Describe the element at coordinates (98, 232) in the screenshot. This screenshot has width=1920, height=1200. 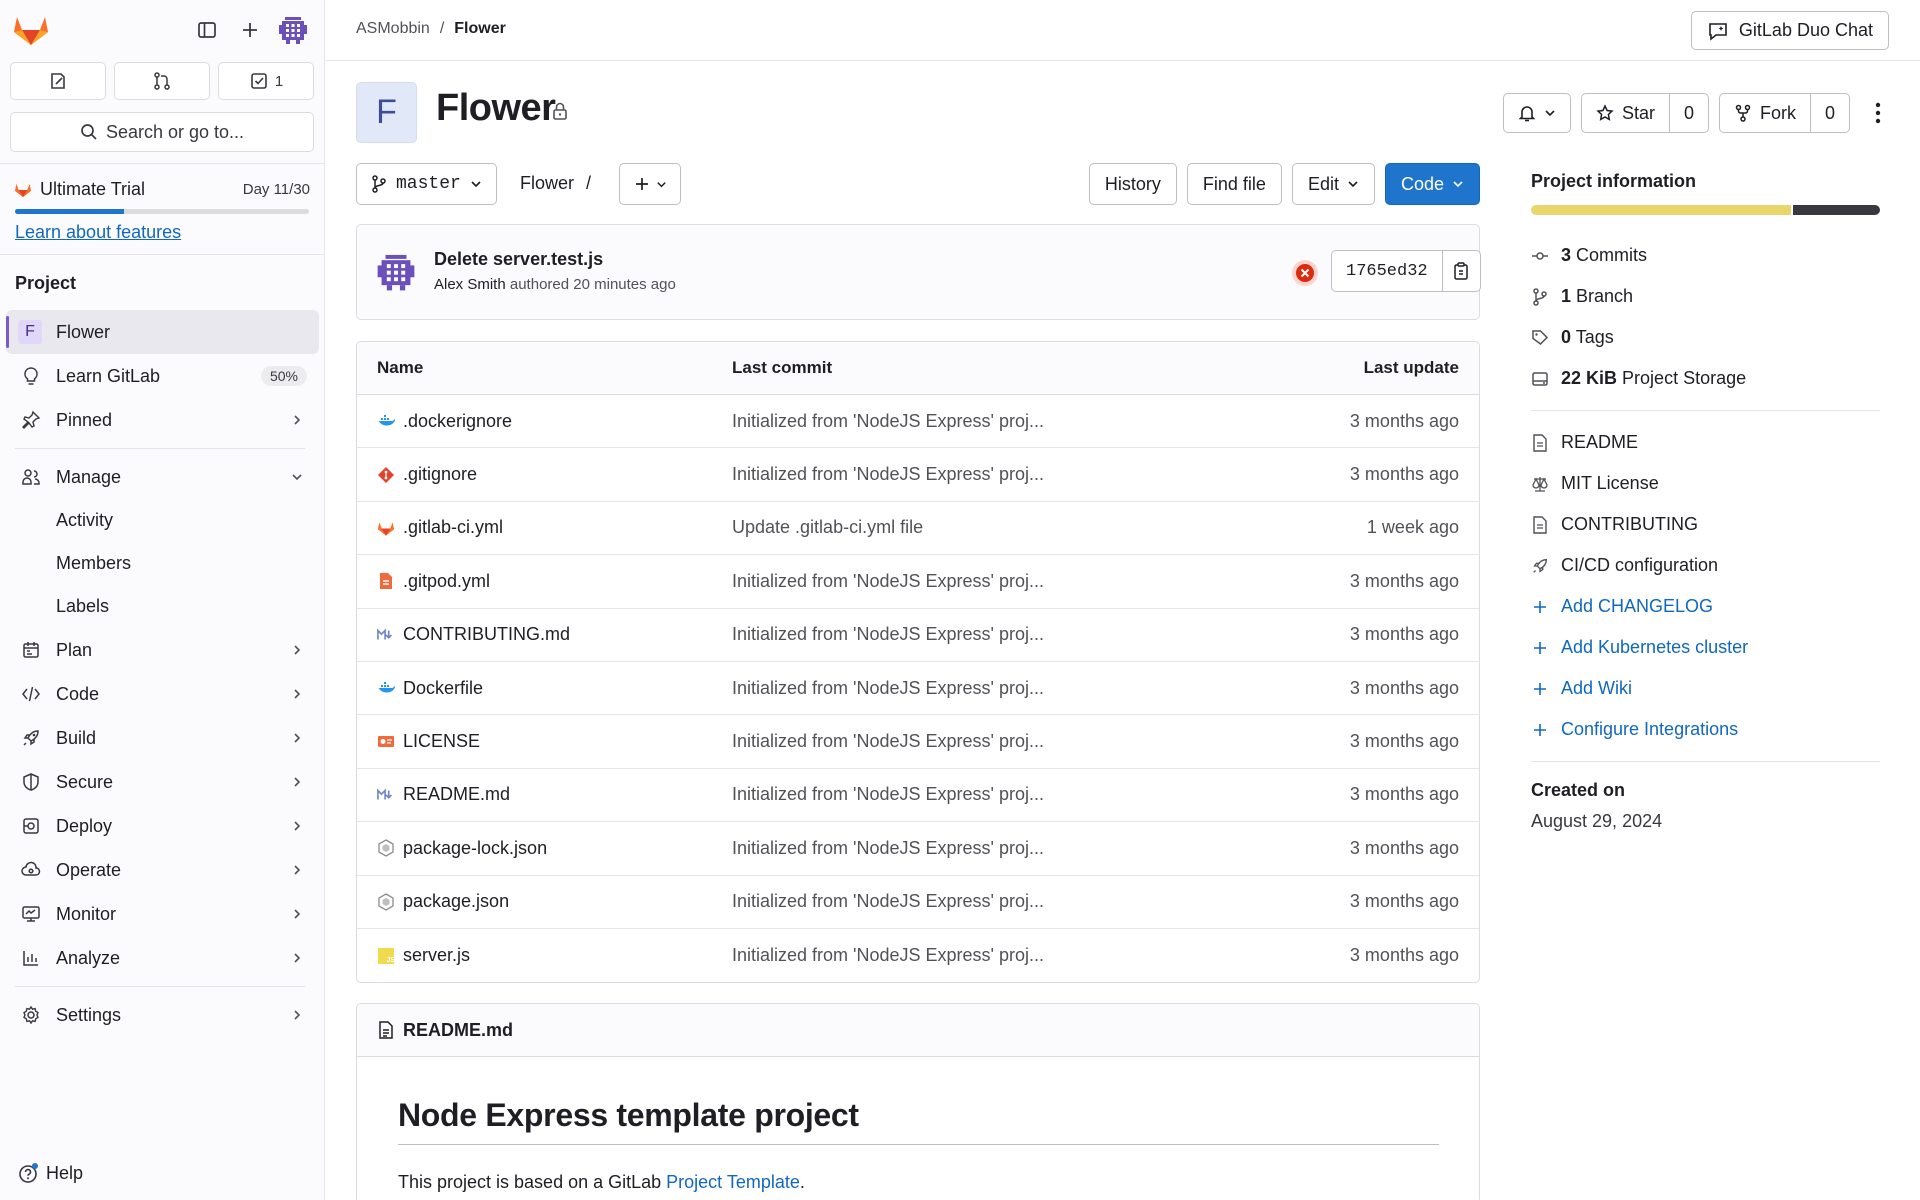
I see `learn-about-features-link: Learn about features` at that location.